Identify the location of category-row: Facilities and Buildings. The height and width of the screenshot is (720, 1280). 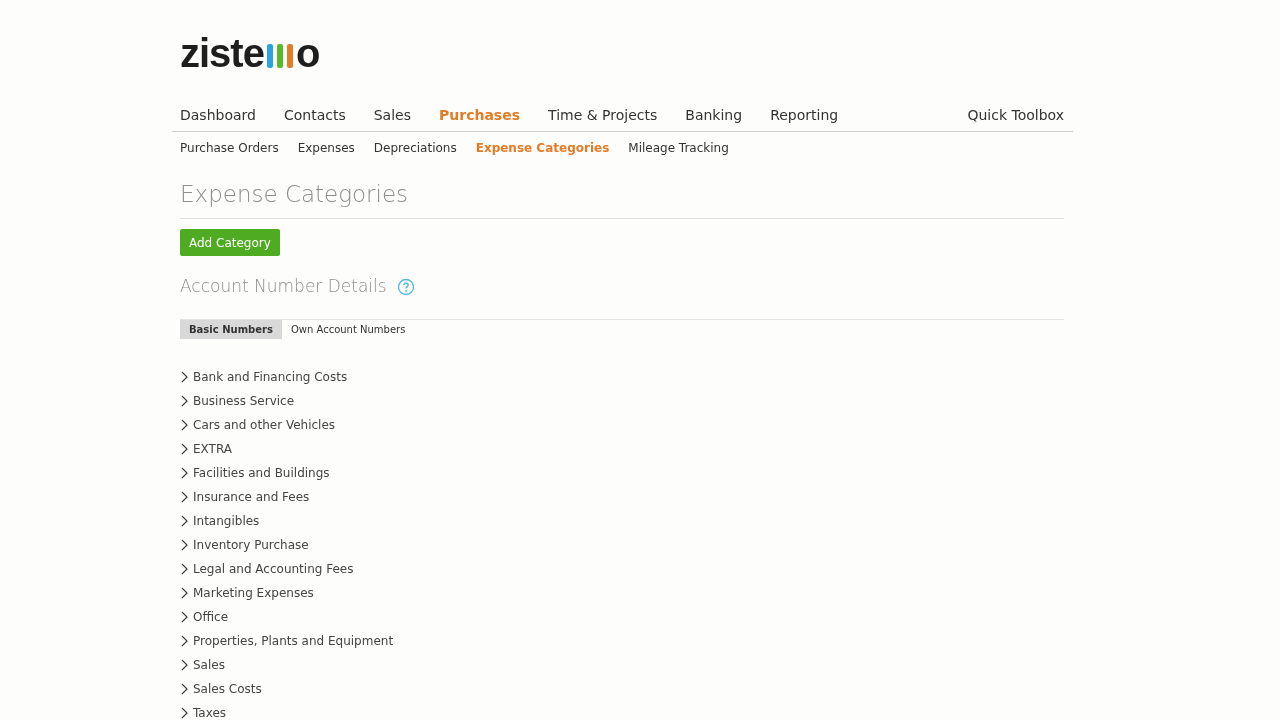
(622, 472).